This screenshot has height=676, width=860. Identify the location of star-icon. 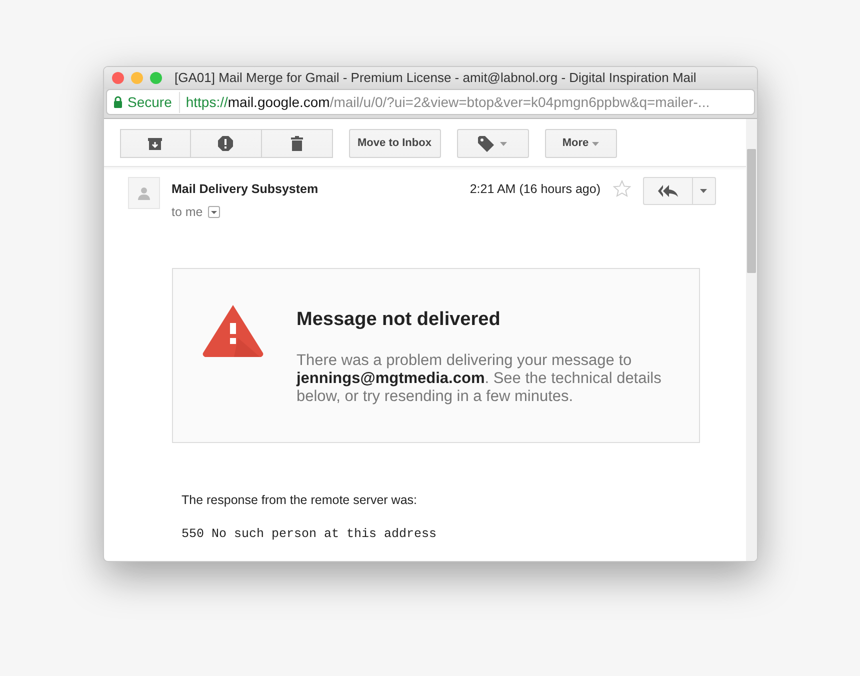
(621, 188).